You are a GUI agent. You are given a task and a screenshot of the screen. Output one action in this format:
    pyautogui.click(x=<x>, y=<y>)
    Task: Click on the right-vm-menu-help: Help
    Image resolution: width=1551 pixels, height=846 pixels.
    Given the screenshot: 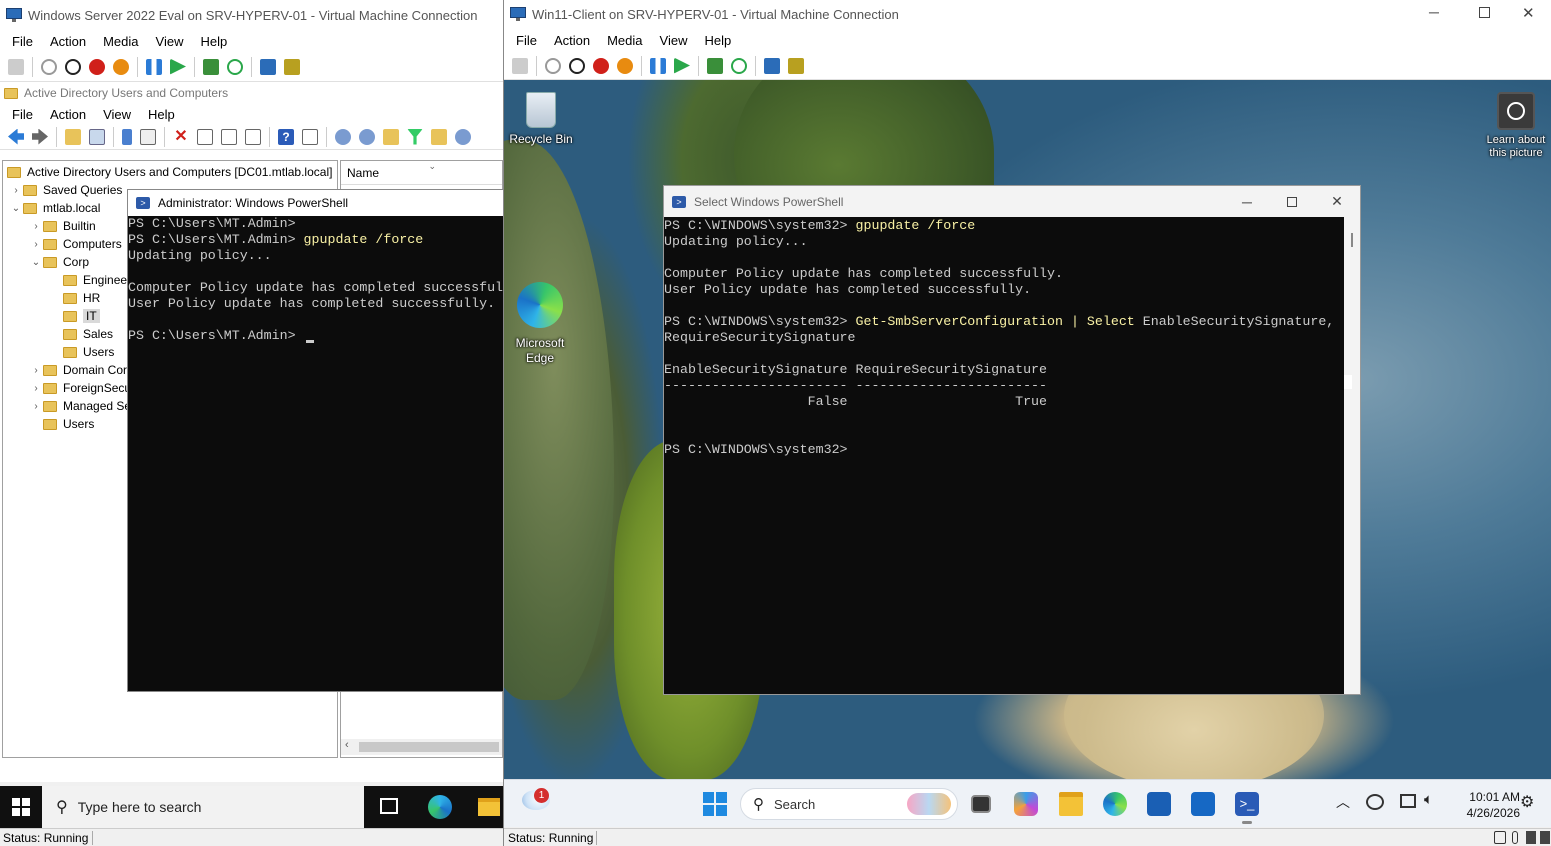 What is the action you would take?
    pyautogui.click(x=717, y=40)
    